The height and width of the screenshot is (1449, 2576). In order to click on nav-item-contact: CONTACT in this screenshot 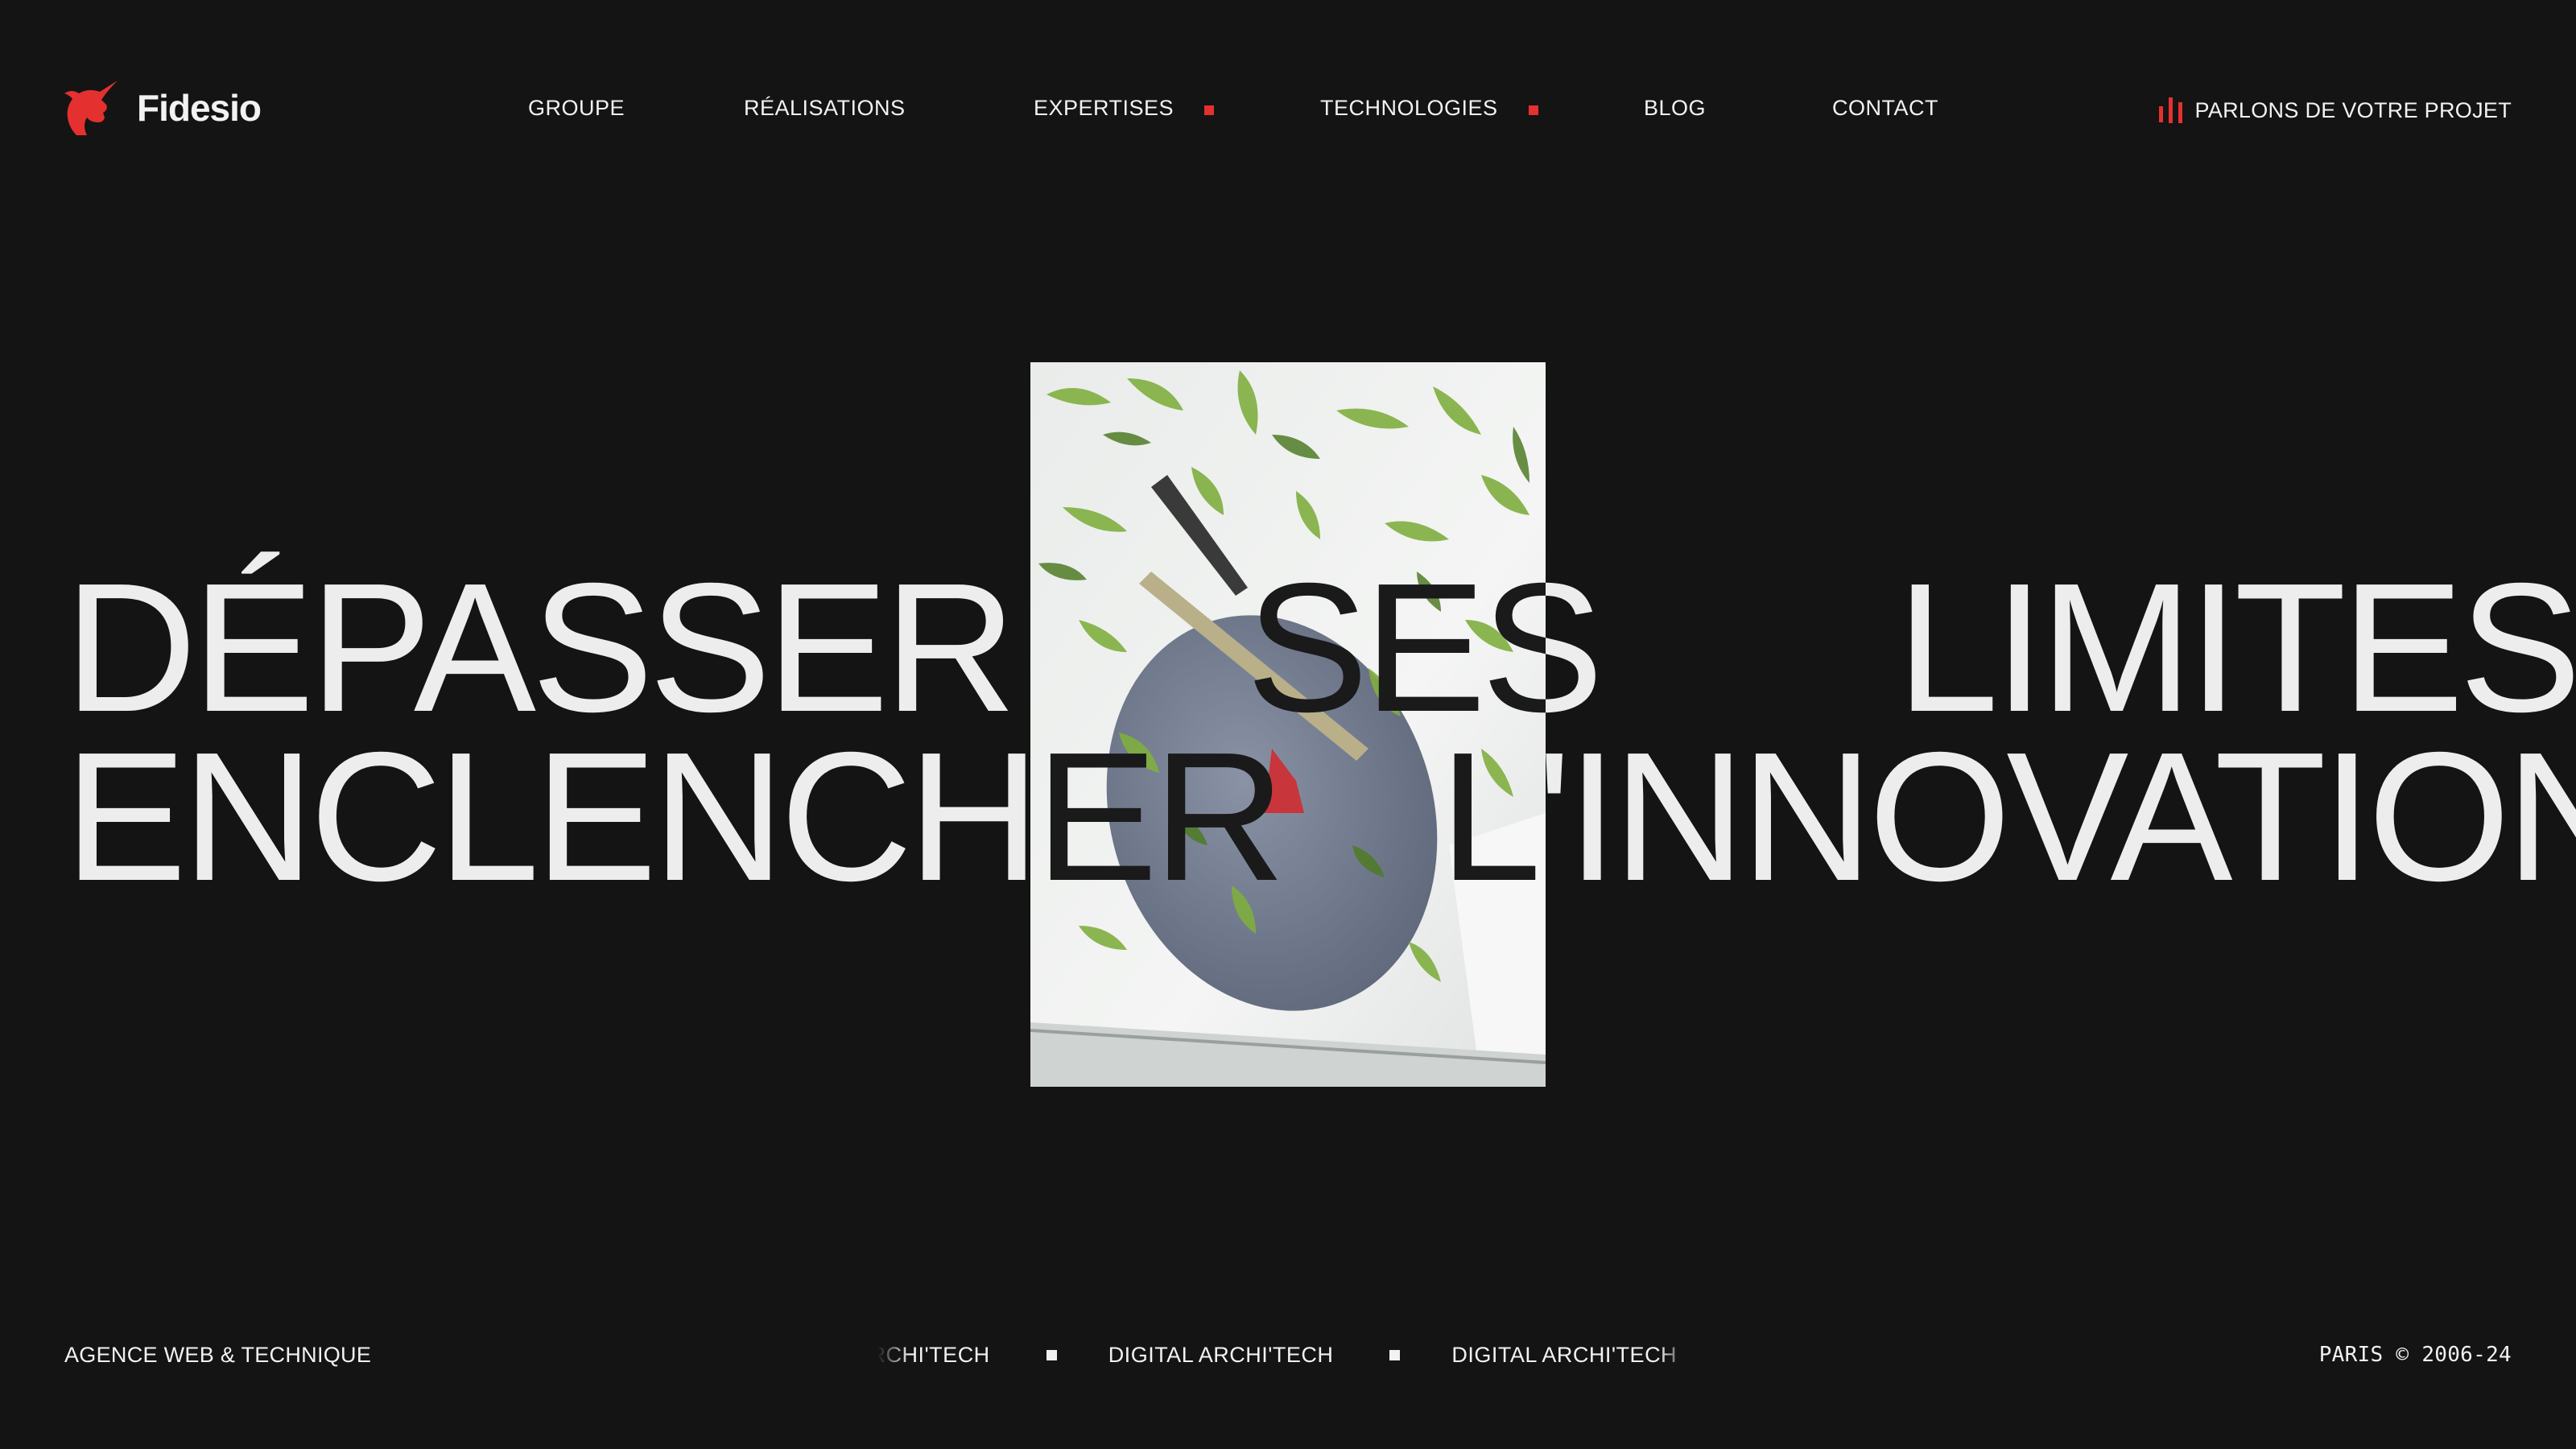, I will do `click(1885, 108)`.